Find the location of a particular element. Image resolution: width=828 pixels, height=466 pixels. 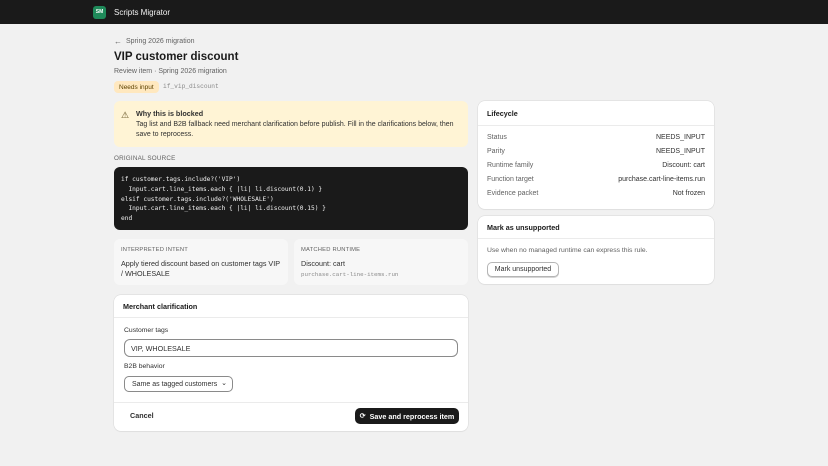

b2b-behavior-select: Same as tagged customers ⌄ is located at coordinates (178, 384).